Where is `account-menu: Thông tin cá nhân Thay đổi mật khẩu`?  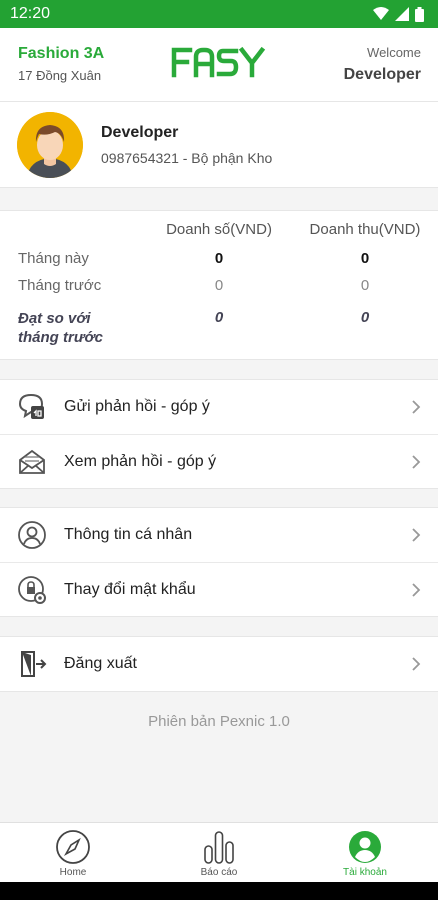 account-menu: Thông tin cá nhân Thay đổi mật khẩu is located at coordinates (219, 562).